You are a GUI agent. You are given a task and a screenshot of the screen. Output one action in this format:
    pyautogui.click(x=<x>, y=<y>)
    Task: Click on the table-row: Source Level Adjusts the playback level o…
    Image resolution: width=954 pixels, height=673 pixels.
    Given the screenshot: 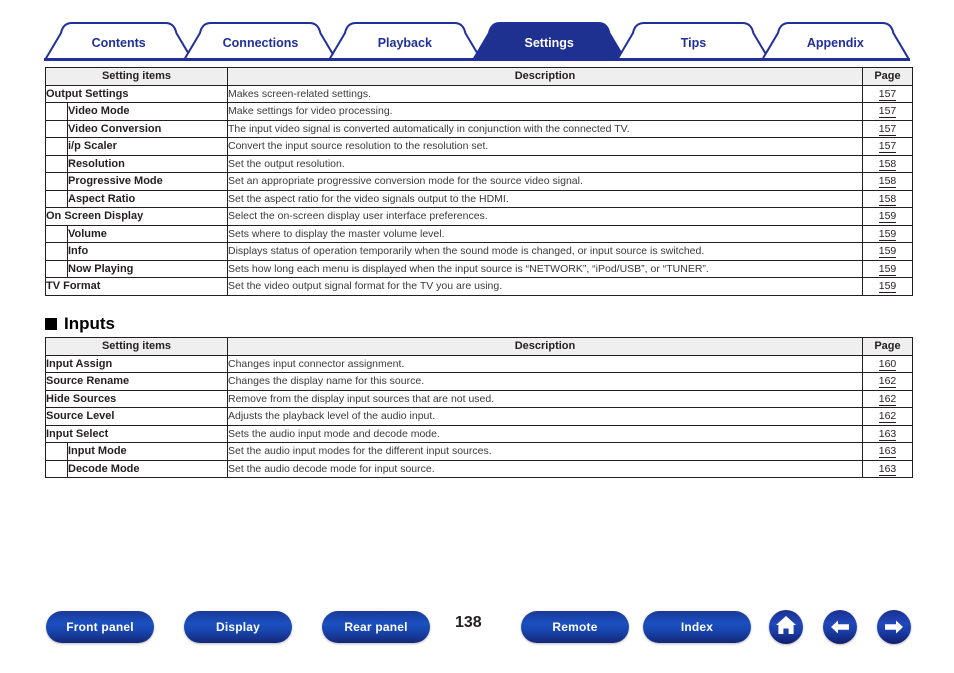 What is the action you would take?
    pyautogui.click(x=479, y=416)
    